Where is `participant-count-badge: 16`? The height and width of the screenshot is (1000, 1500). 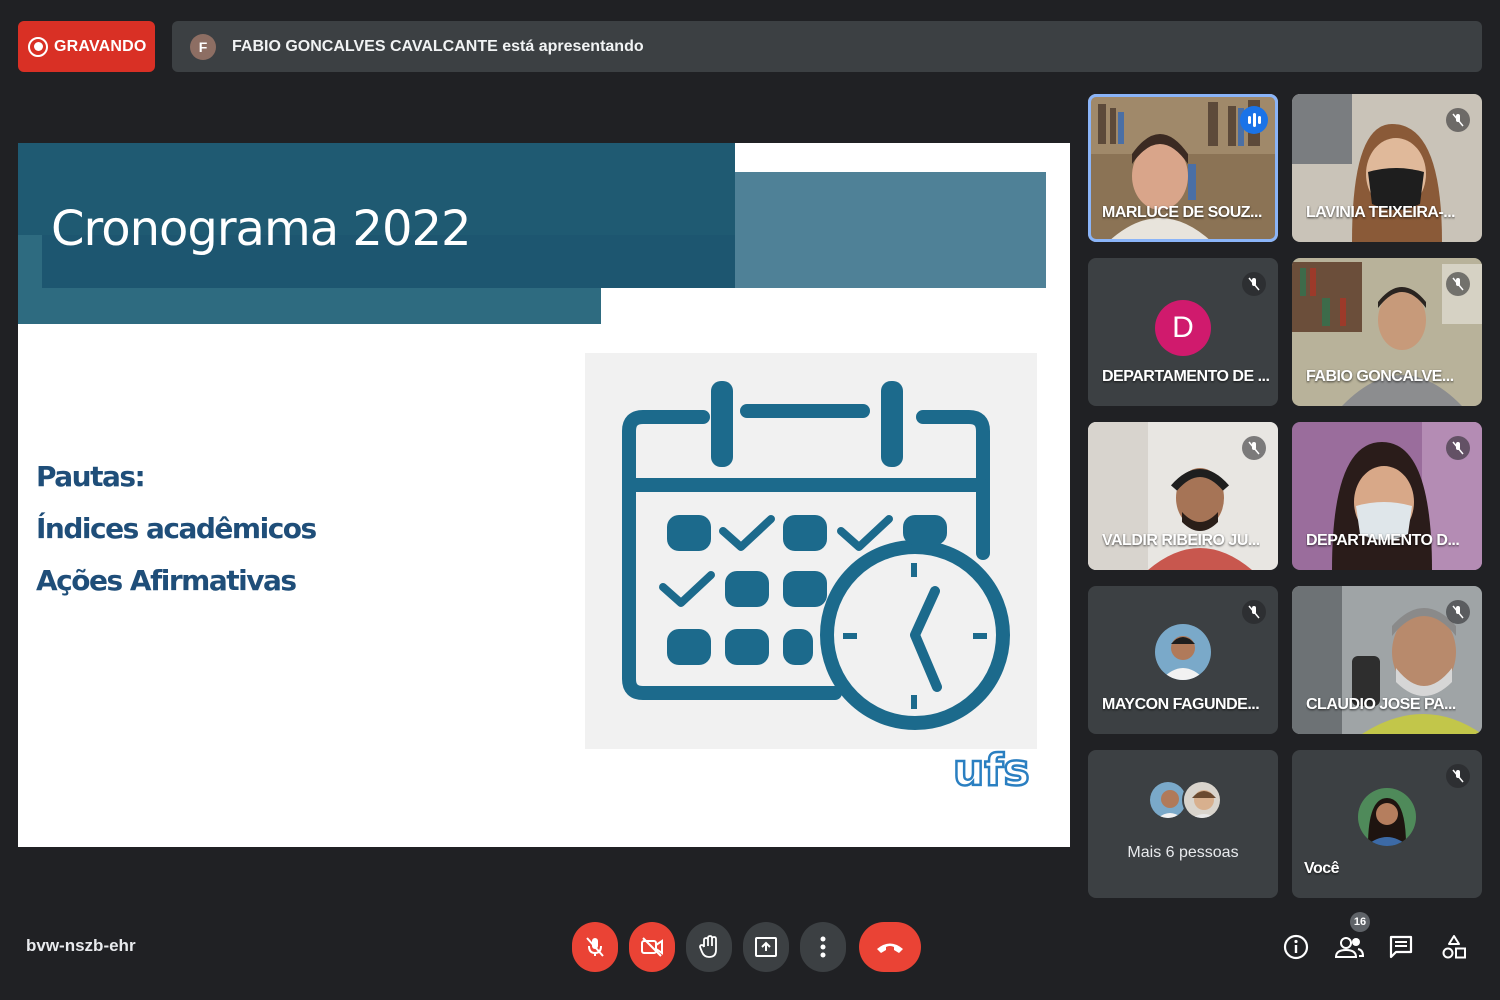 participant-count-badge: 16 is located at coordinates (1360, 922).